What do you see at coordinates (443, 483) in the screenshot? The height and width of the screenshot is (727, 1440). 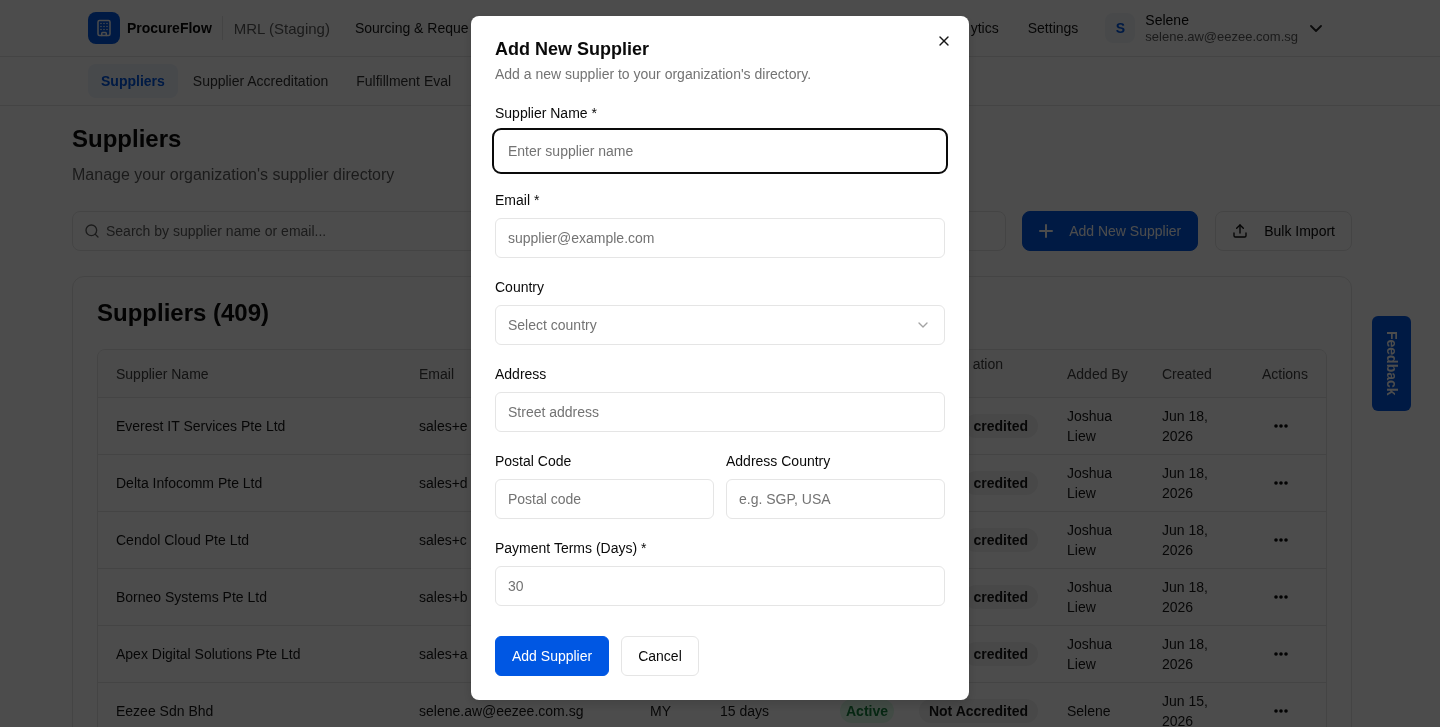 I see `table-cell-text: sales+d` at bounding box center [443, 483].